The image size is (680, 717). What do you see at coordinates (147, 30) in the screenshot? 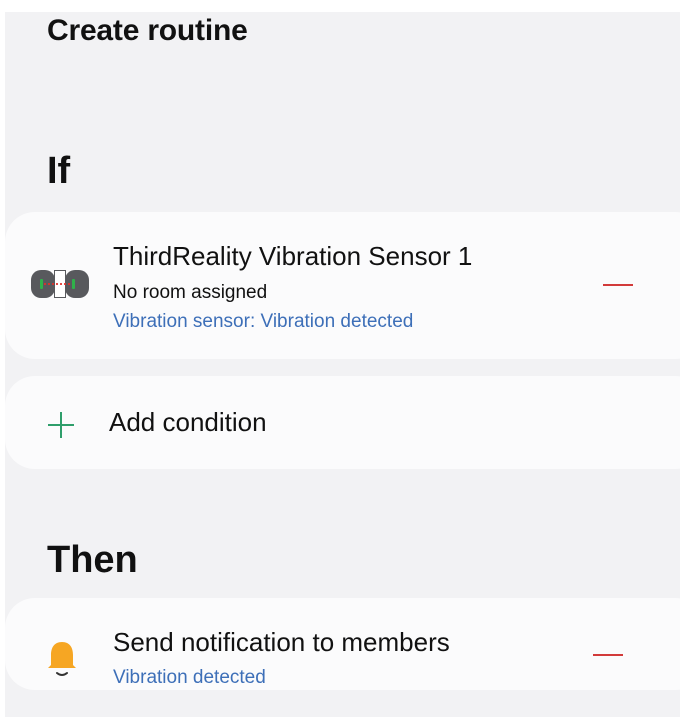
I see `page-title: Create routine` at bounding box center [147, 30].